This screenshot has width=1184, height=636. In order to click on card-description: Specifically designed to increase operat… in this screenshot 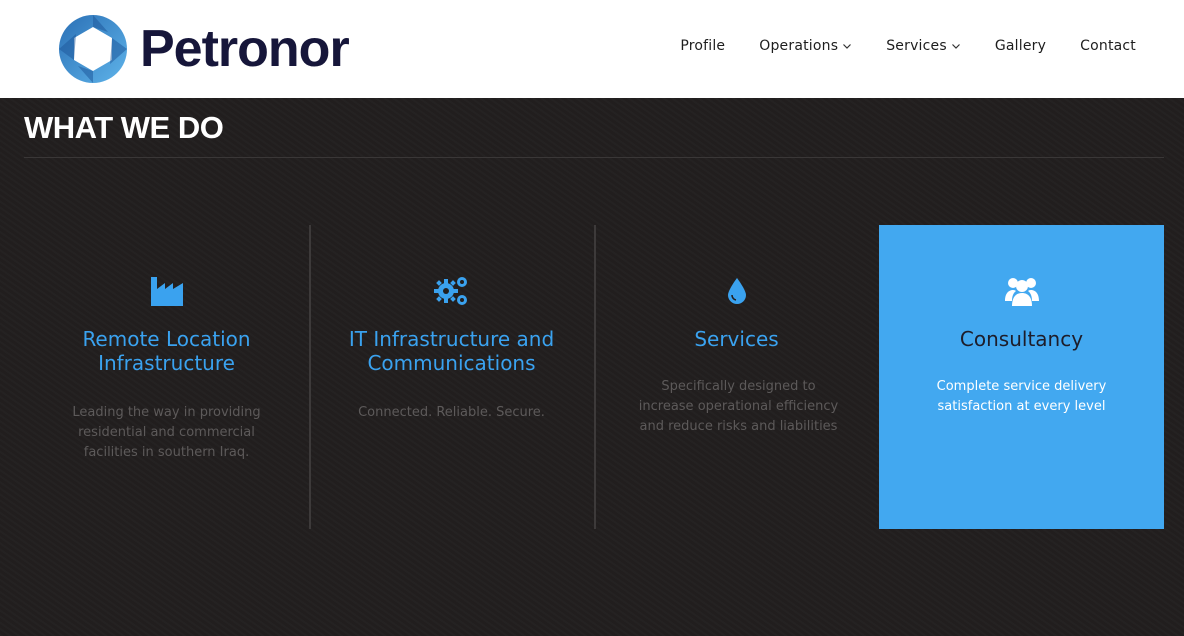, I will do `click(738, 406)`.